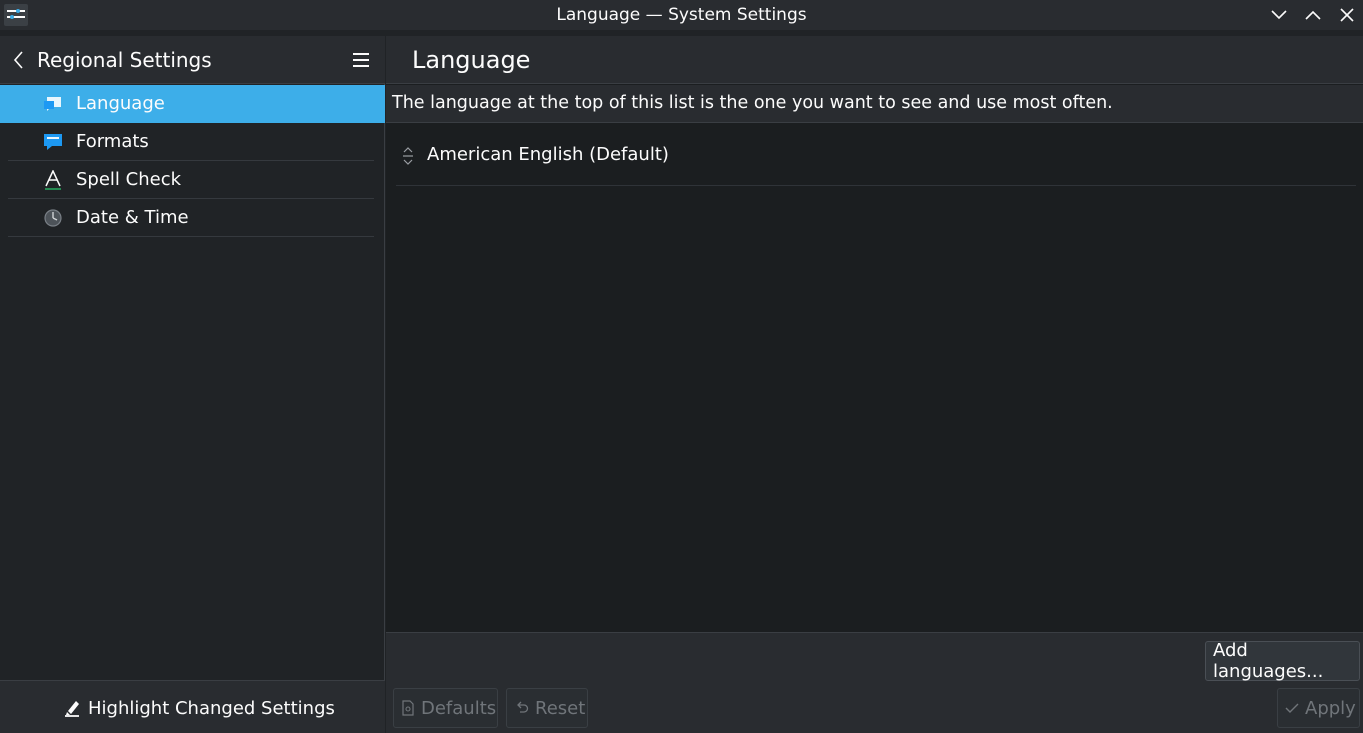 This screenshot has height=733, width=1363. Describe the element at coordinates (874, 682) in the screenshot. I see `main-footer: Add languages... Defaults Reset Apply` at that location.